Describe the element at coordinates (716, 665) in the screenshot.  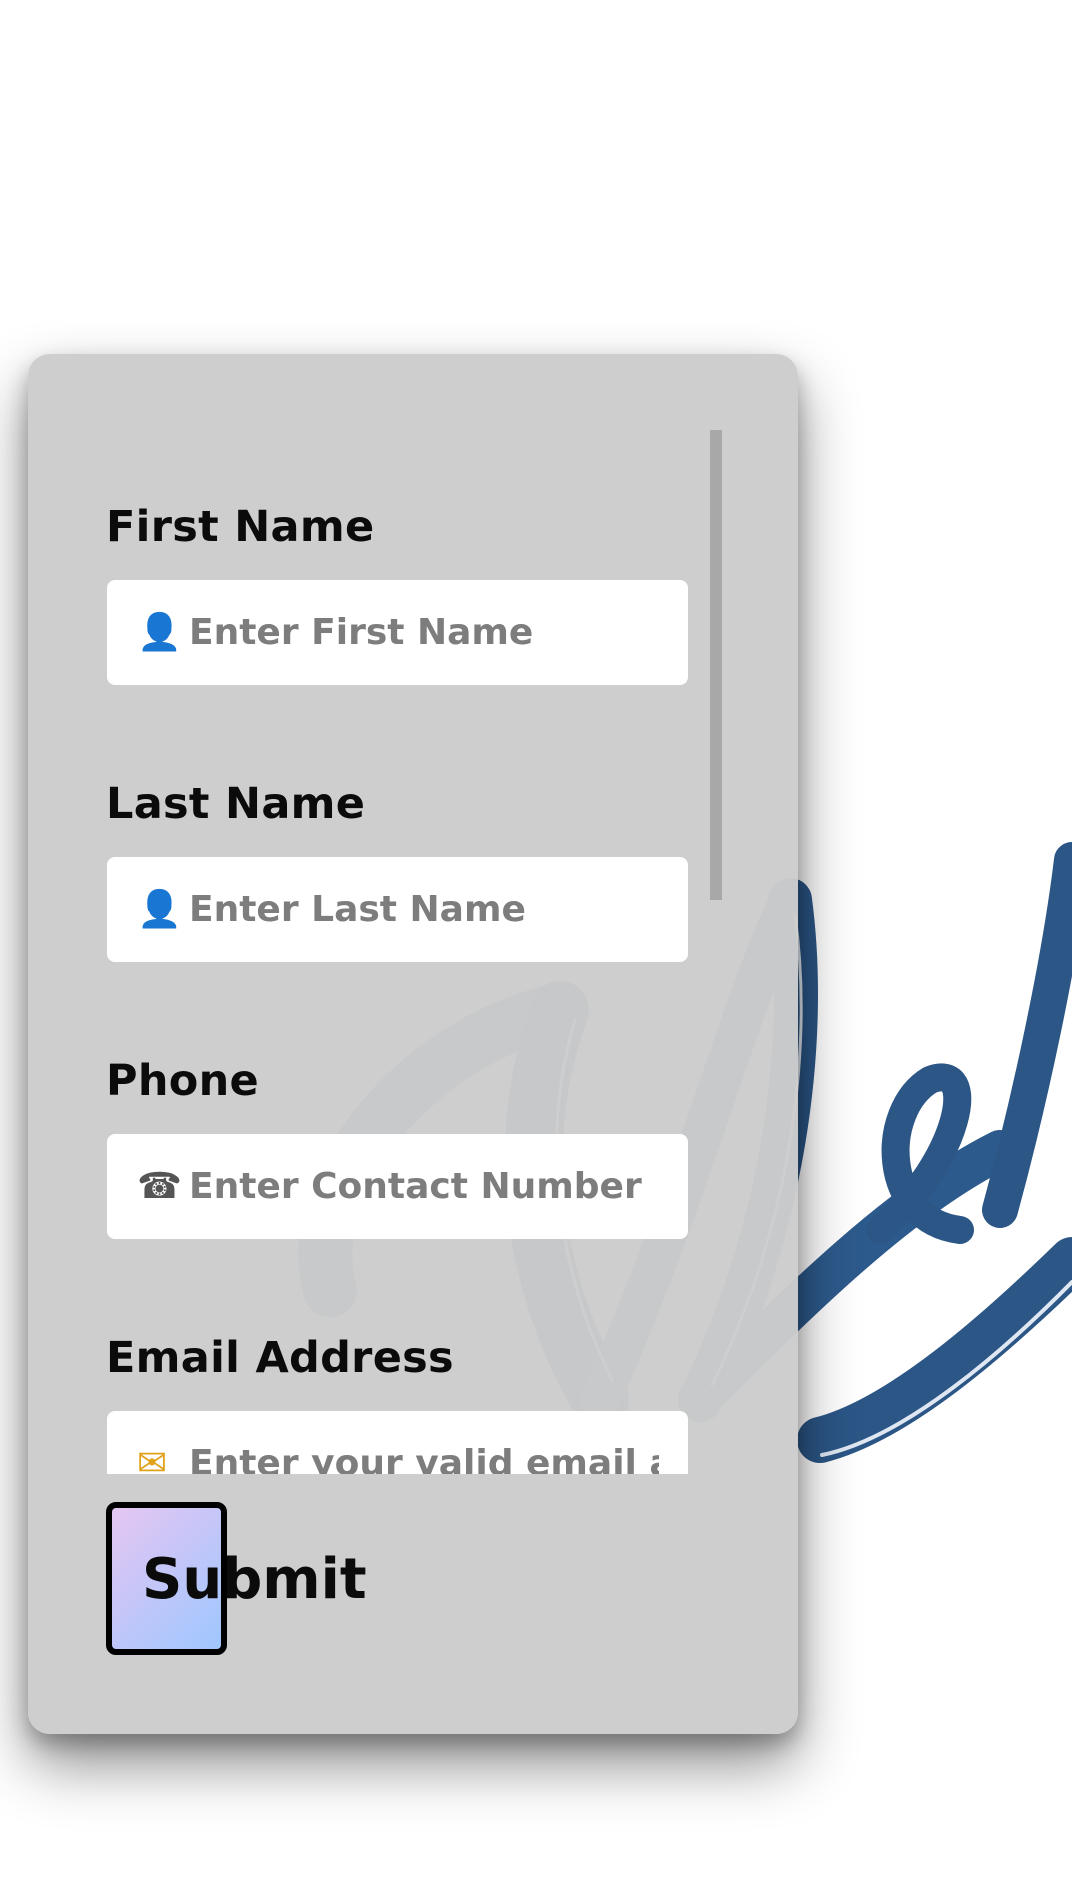
I see `scrollbar-thumb` at that location.